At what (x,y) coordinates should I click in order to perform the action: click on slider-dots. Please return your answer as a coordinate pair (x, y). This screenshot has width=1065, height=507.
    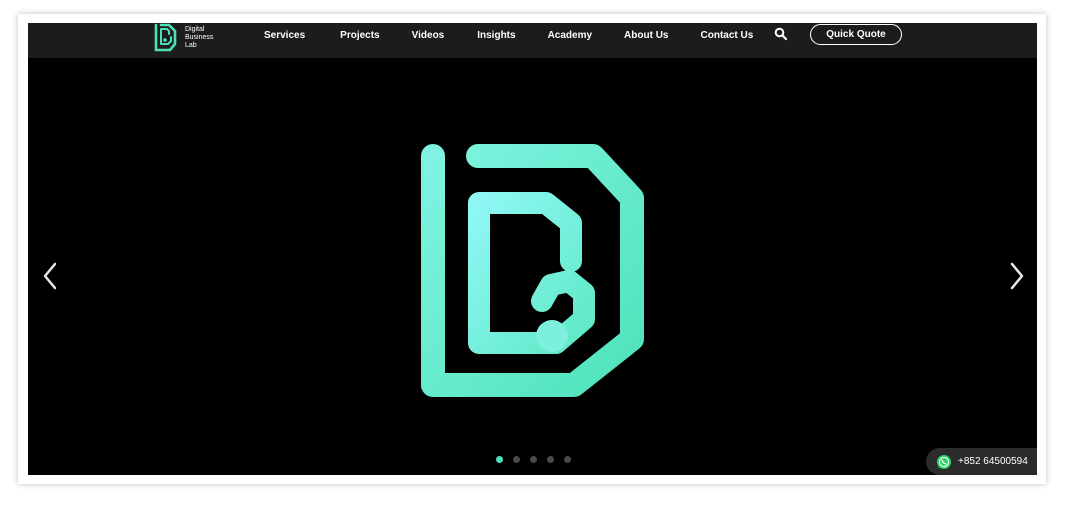
    Looking at the image, I should click on (533, 459).